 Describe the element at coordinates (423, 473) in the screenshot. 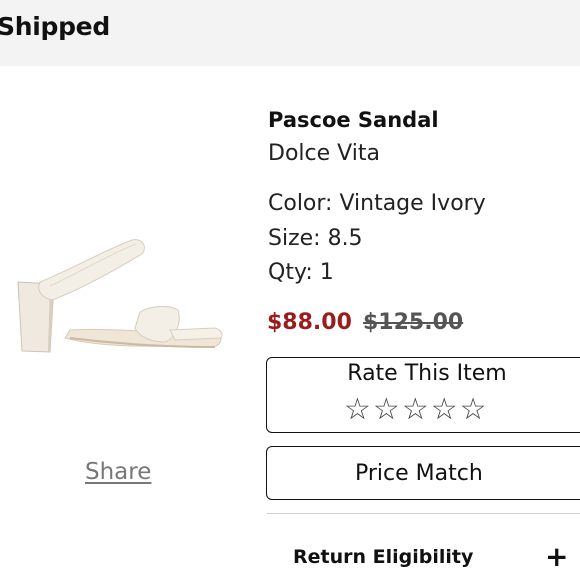

I see `price-match-button: Price Match` at that location.